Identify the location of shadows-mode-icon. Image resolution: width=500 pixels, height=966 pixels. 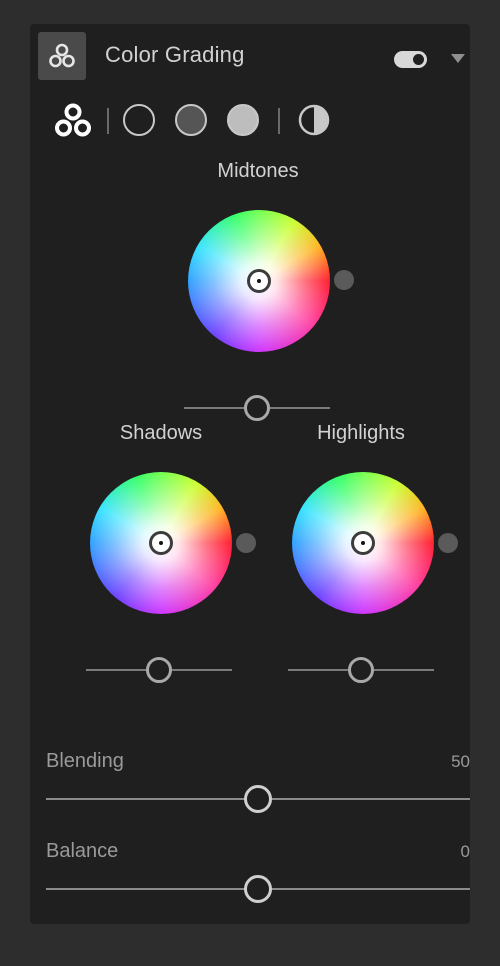
(139, 120).